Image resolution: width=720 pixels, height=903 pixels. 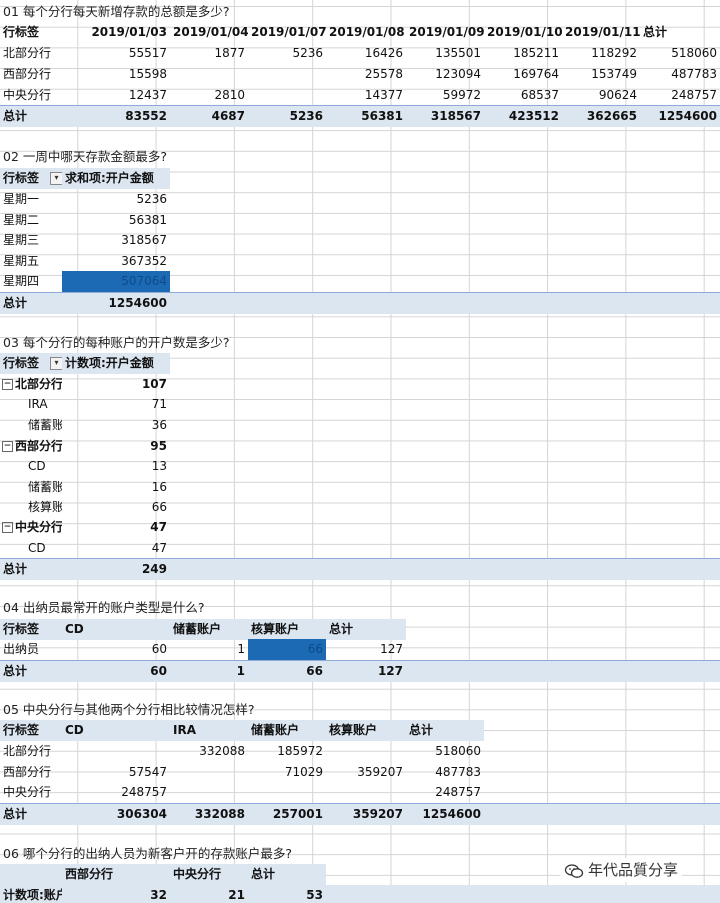 I want to click on cell: 359207, so click(x=366, y=772).